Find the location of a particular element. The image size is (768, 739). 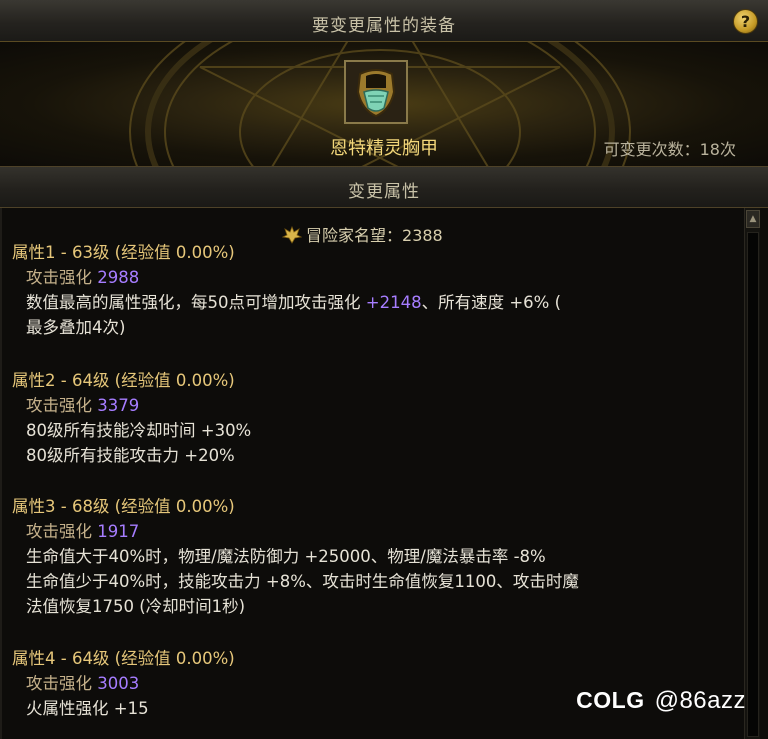

attribute-description-line: 数值最高的属性强化，每50点可增加攻击强化 +2148、所有速度 +6% ( is located at coordinates (372, 302).